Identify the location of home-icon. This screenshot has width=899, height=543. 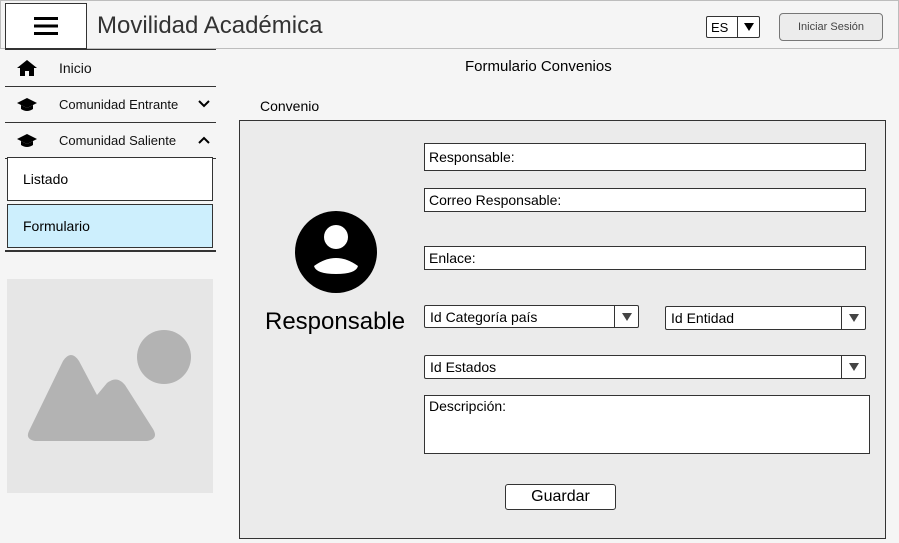
(27, 68).